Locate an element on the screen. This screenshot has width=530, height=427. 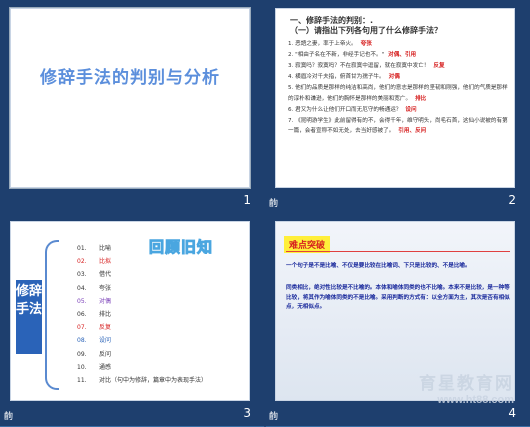
rhetoric-item: 07. 反复 is located at coordinates (142, 327).